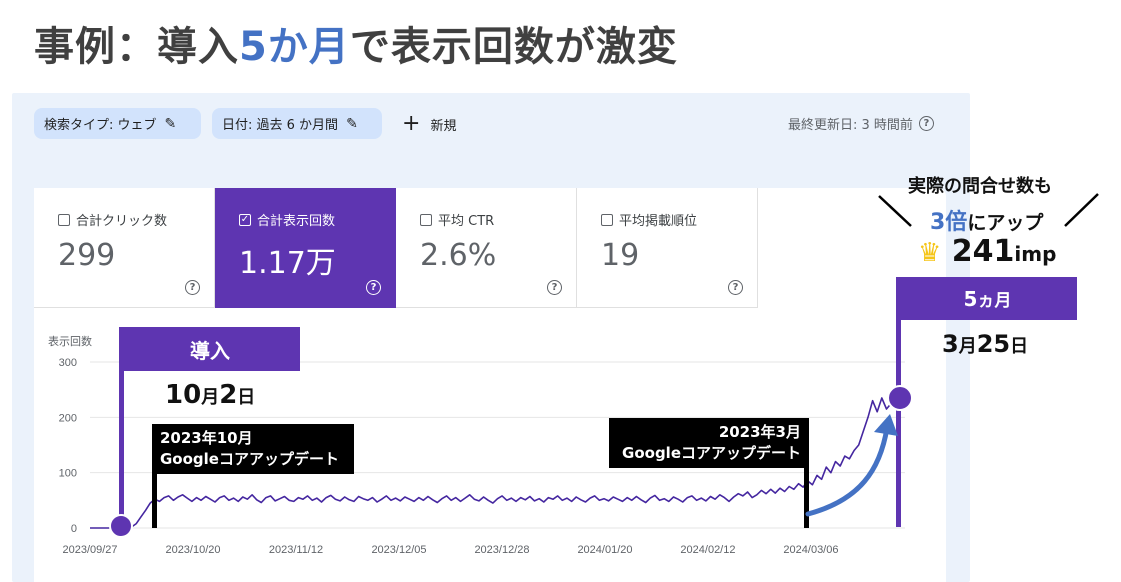 The height and width of the screenshot is (582, 1121). I want to click on intro-date: 10月2日, so click(210, 395).